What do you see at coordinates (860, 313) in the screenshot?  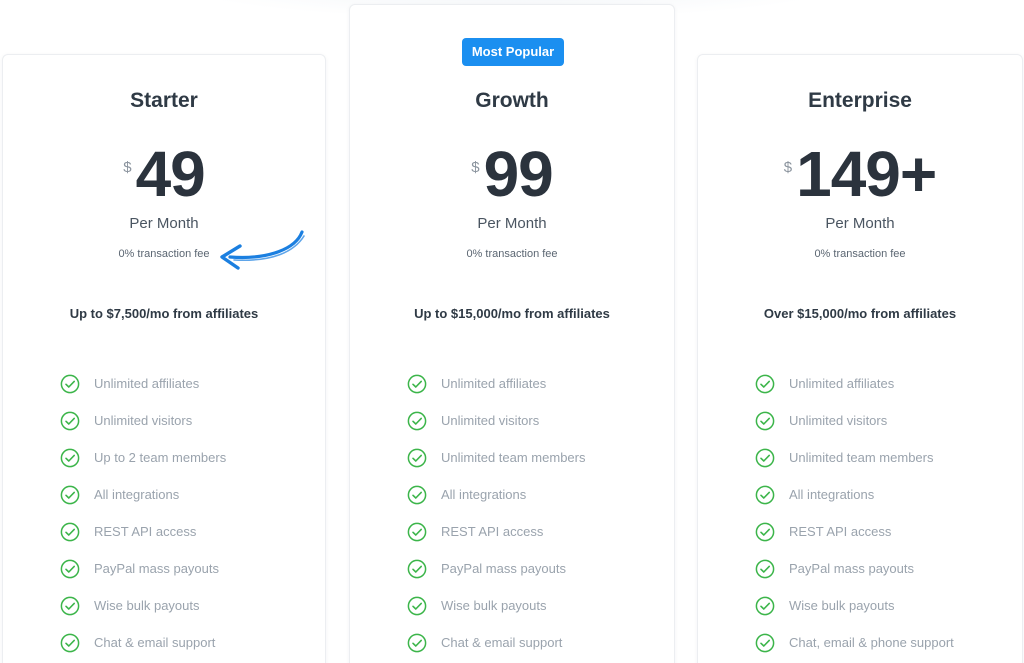 I see `affiliate-revenue-limit: Over $15,000/mo from affiliates` at bounding box center [860, 313].